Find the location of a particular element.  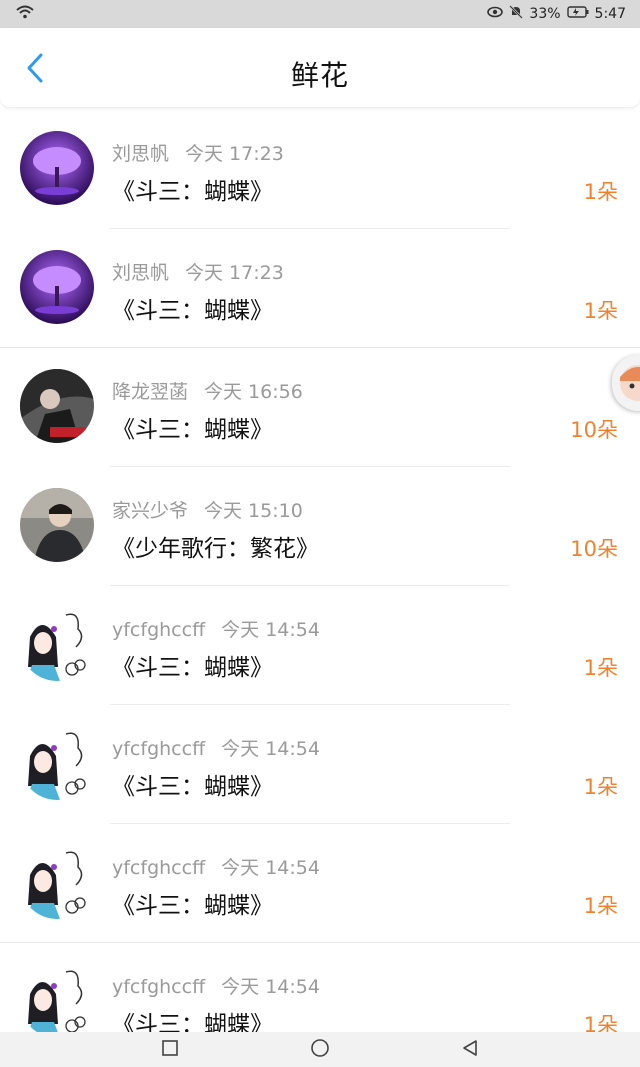

clock-time: 5:47 is located at coordinates (610, 14).